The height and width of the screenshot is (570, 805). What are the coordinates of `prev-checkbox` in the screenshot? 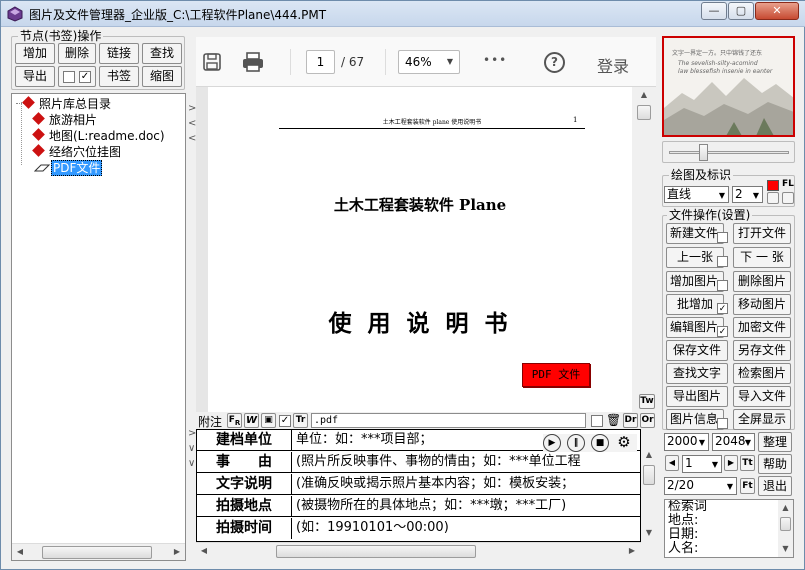 It's located at (722, 261).